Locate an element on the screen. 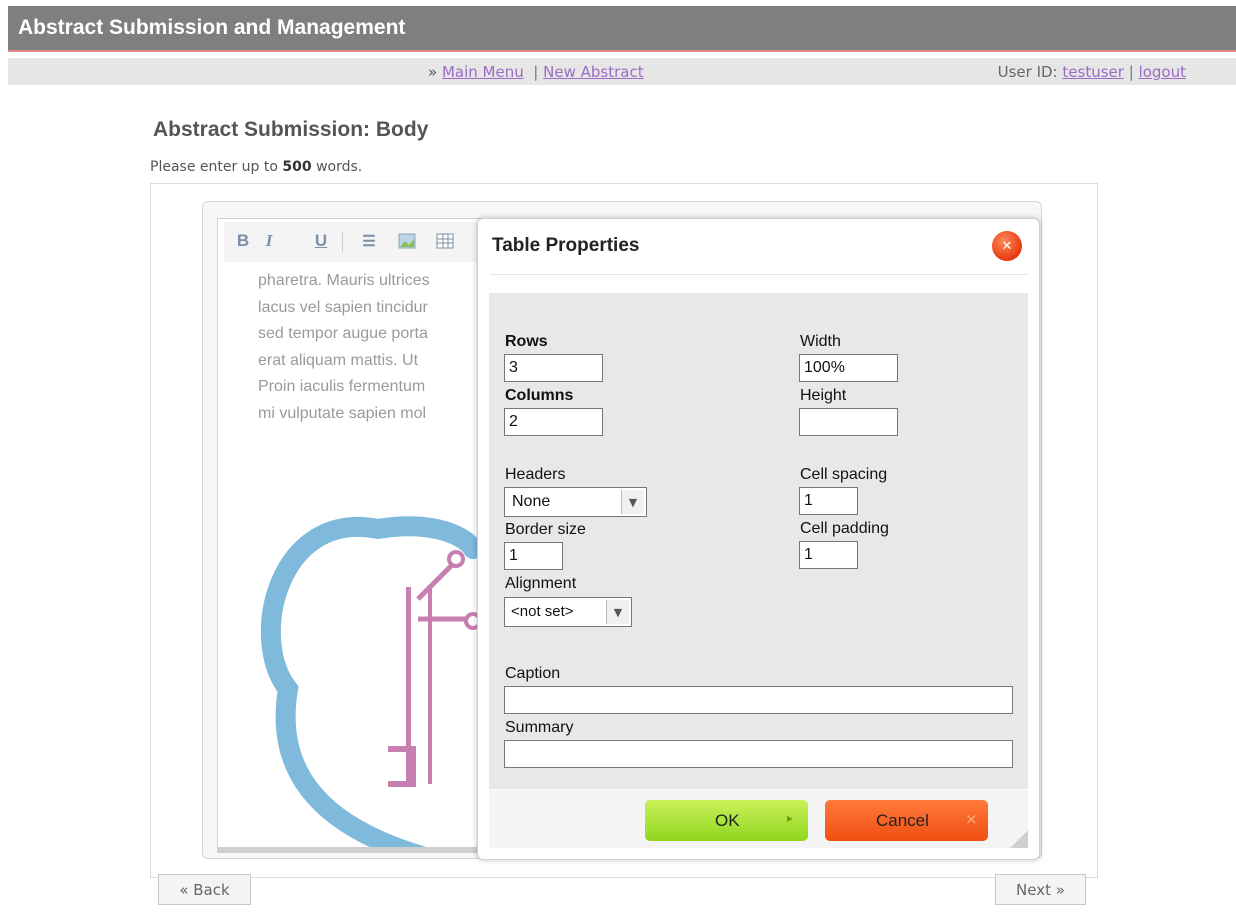  bold-icon: B is located at coordinates (243, 241).